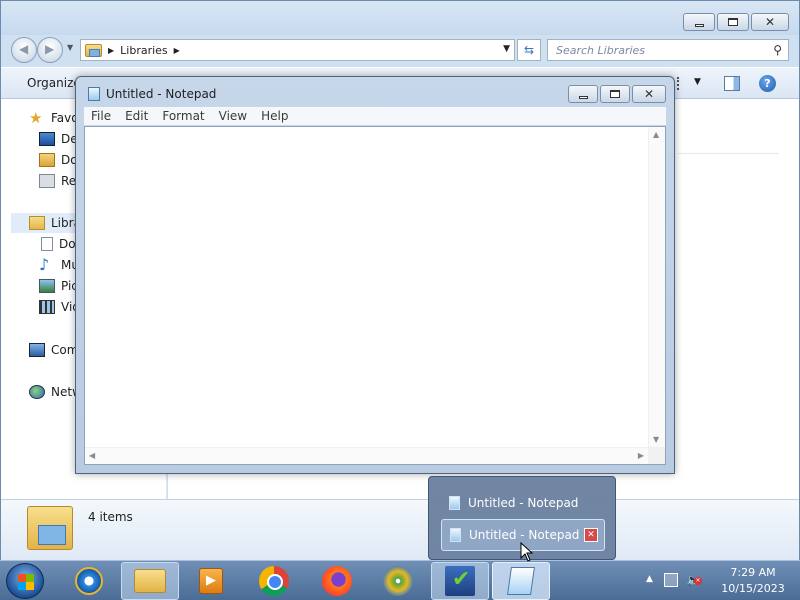 This screenshot has width=800, height=600. What do you see at coordinates (366, 455) in the screenshot?
I see `horizontal-scrollbar: ◀ ▶` at bounding box center [366, 455].